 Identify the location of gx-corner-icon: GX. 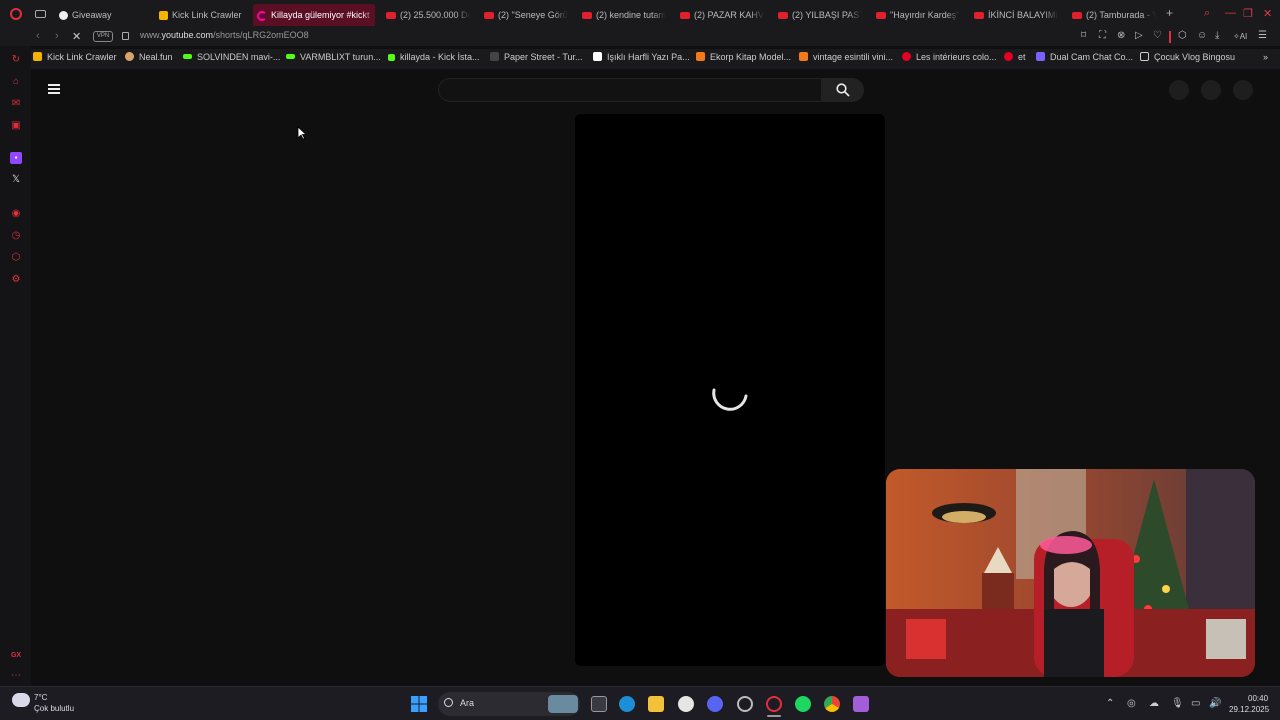
(16, 656).